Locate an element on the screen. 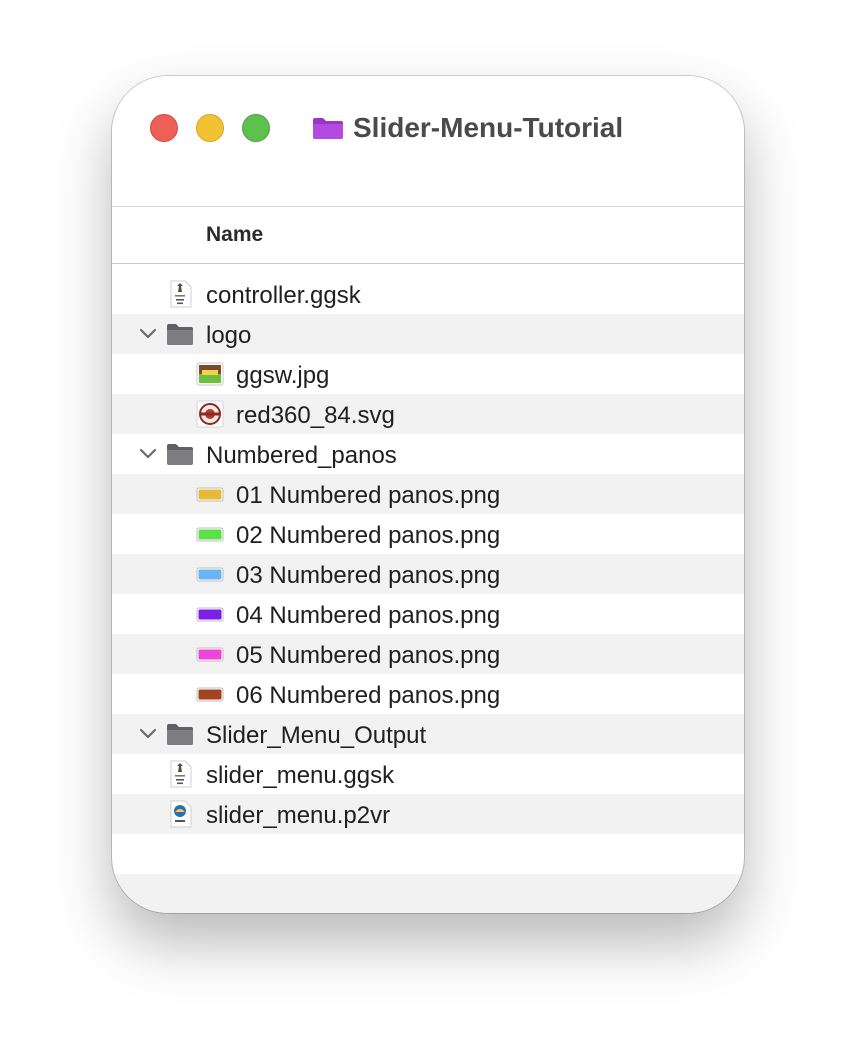  column-header: Name is located at coordinates (428, 235).